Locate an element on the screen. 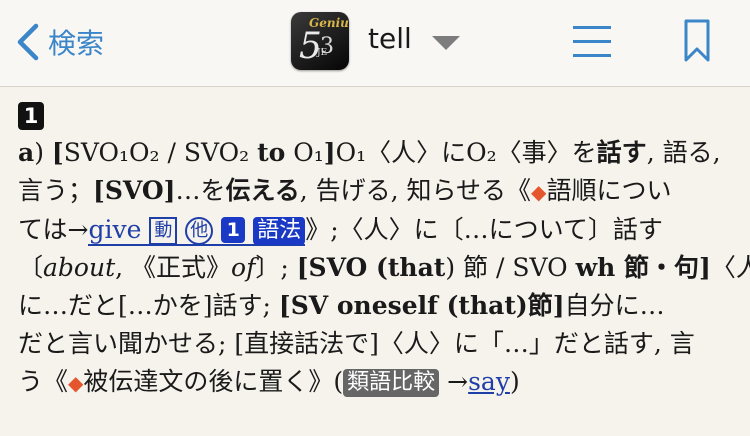  logo-edition-text: 3 is located at coordinates (327, 46).